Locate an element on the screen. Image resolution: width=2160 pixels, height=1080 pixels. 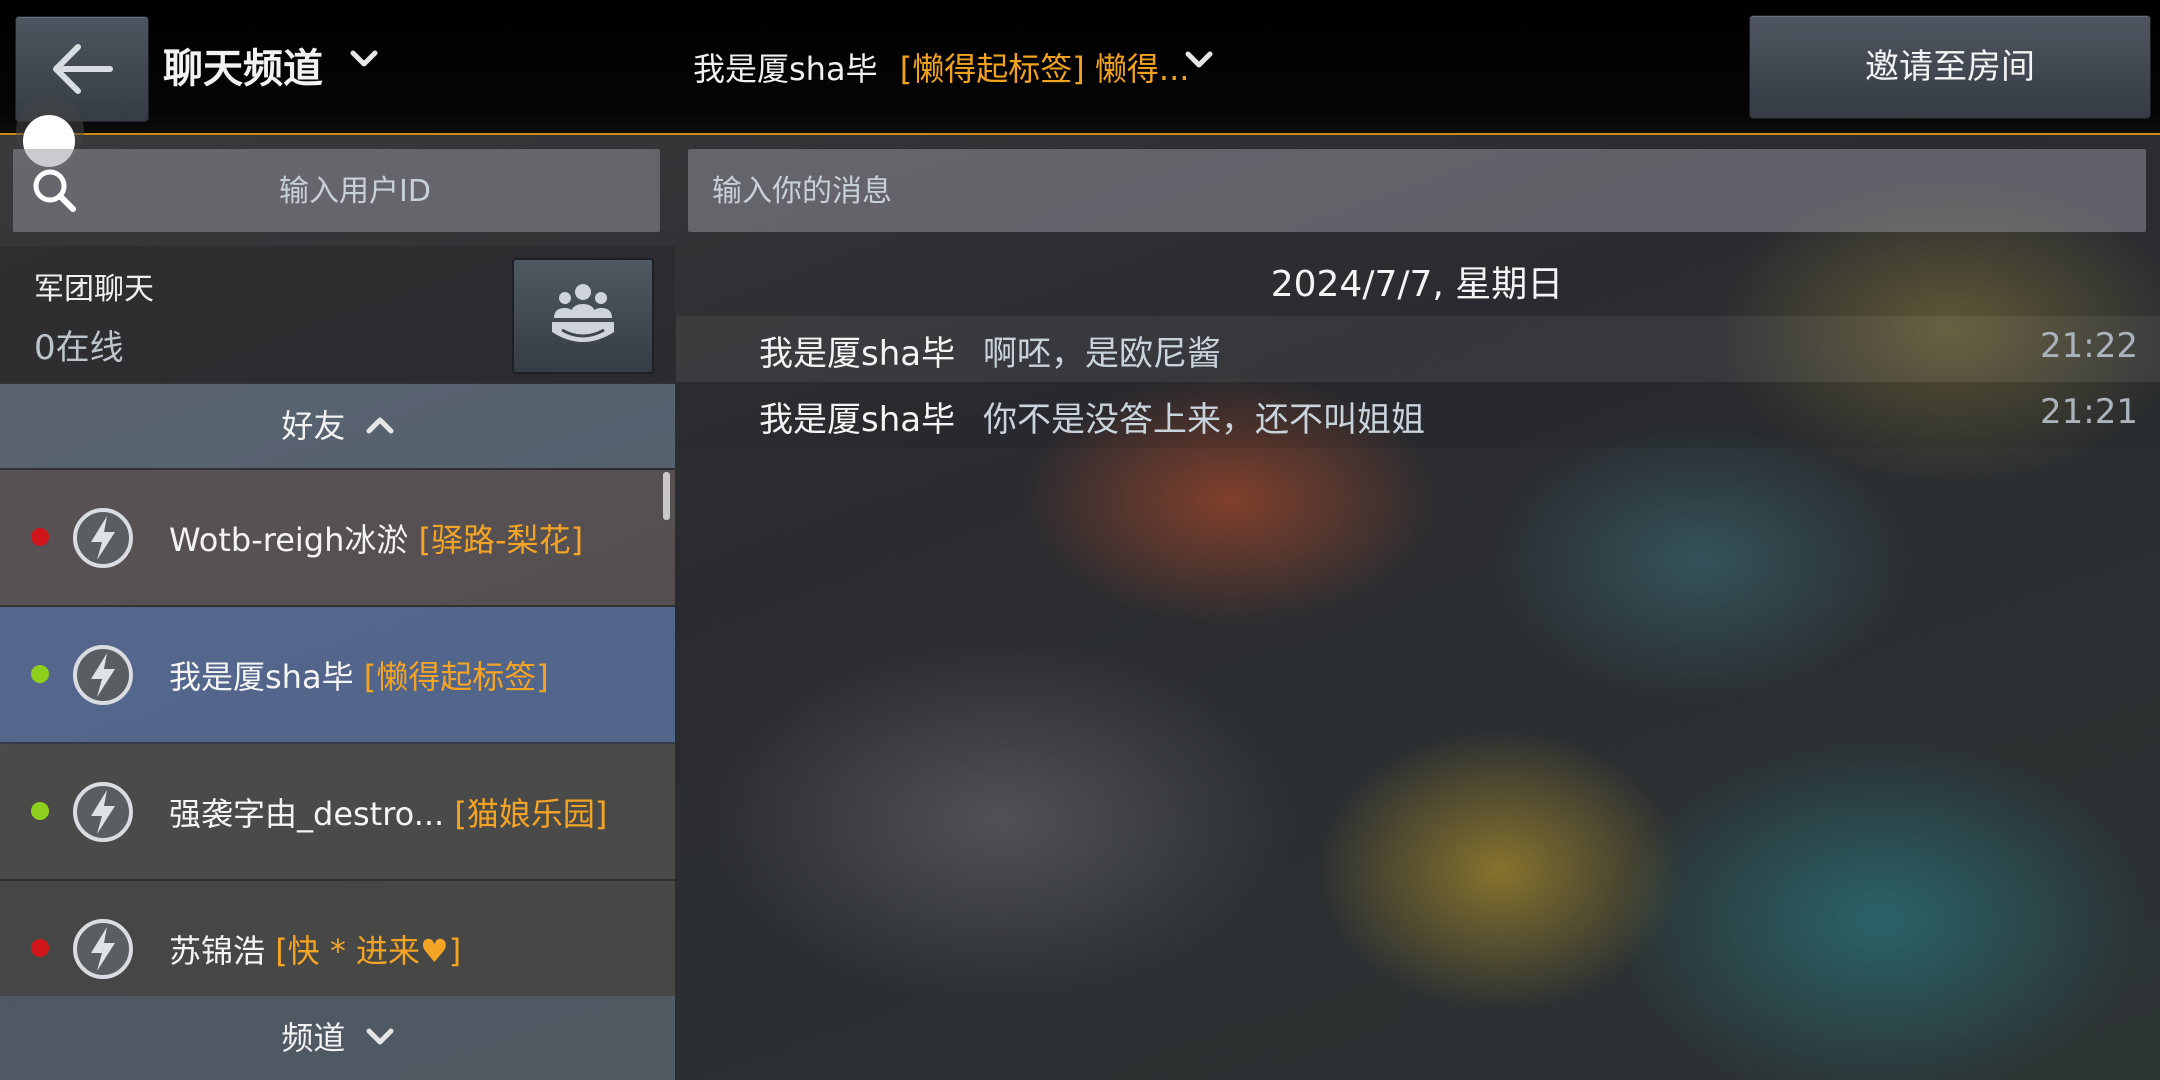
friend-clan-tag: [快 * 进来♥] is located at coordinates (368, 951).